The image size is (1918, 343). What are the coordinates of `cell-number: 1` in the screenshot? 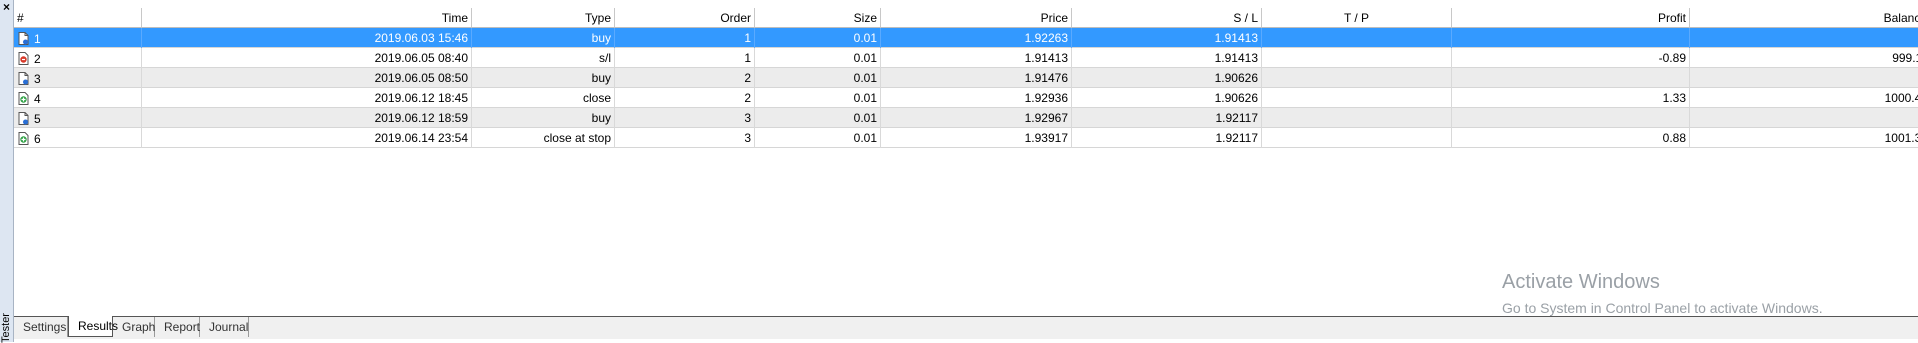 It's located at (78, 38).